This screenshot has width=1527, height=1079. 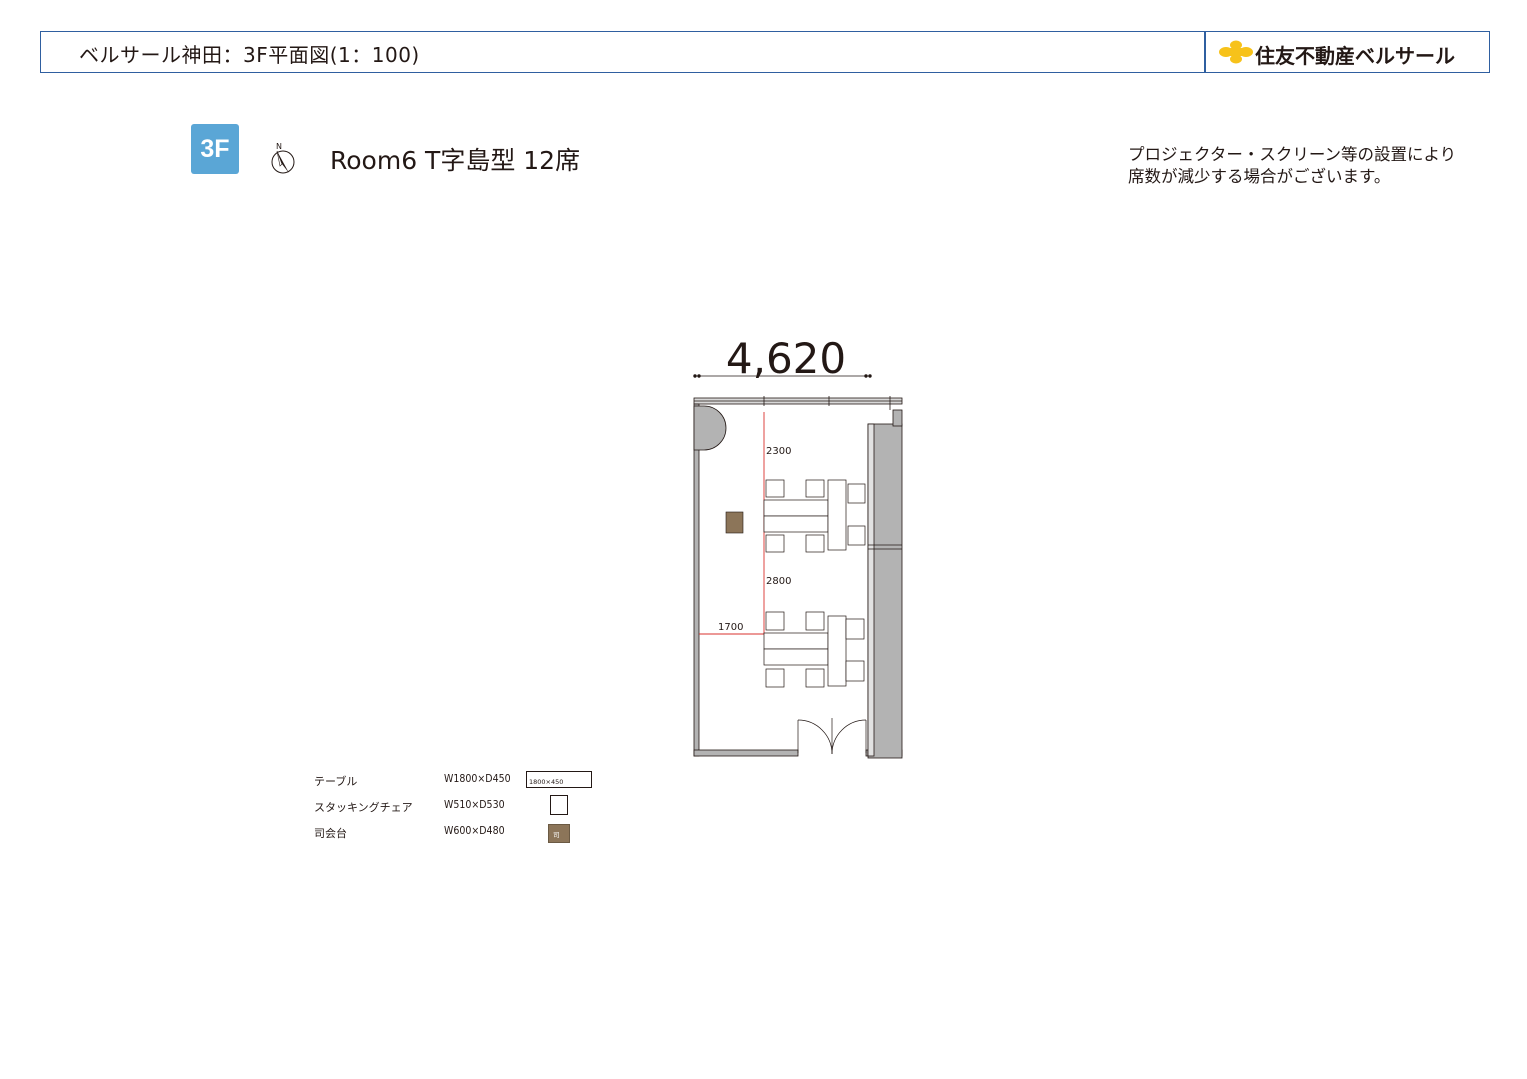 What do you see at coordinates (556, 835) in the screenshot?
I see `legend-swatch-label: 司` at bounding box center [556, 835].